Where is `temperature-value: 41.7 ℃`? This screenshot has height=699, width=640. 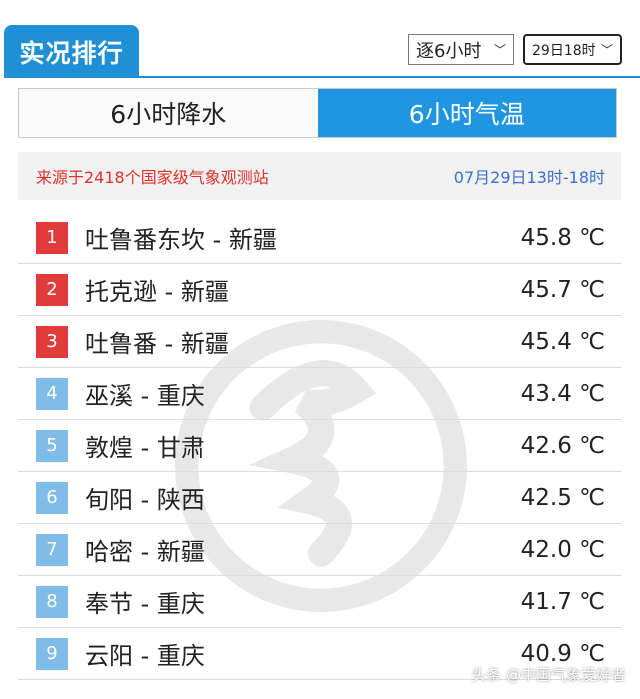
temperature-value: 41.7 ℃ is located at coordinates (562, 601).